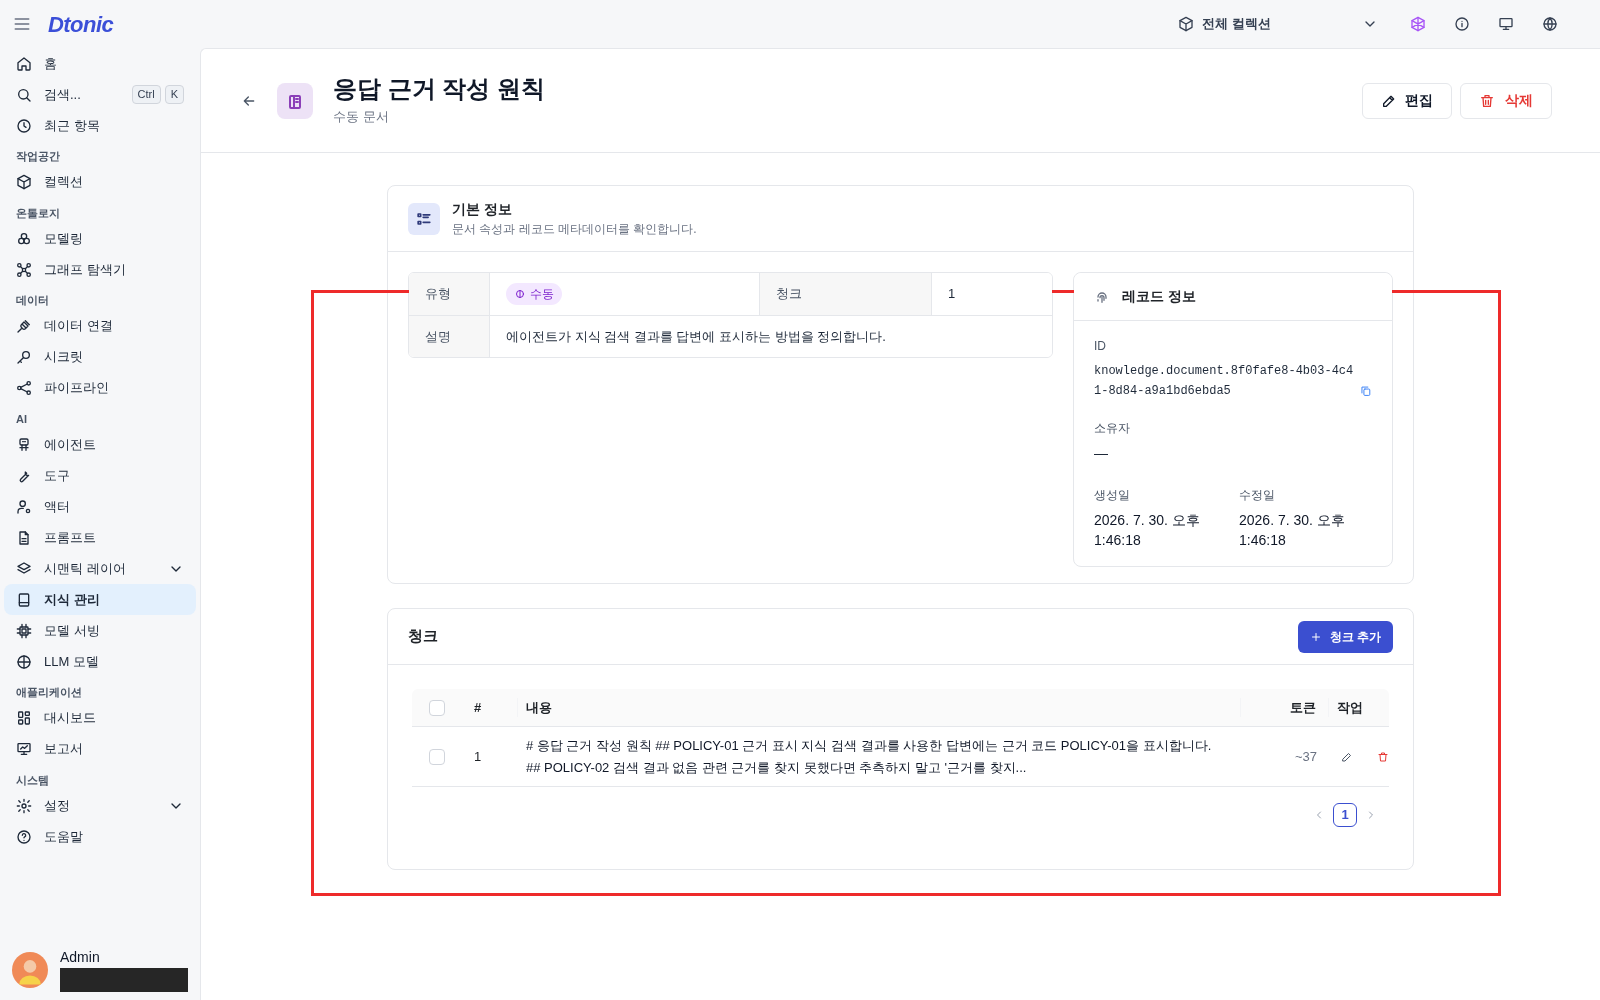 The image size is (1600, 1000). Describe the element at coordinates (1112, 495) in the screenshot. I see `field-label: 생성일` at that location.